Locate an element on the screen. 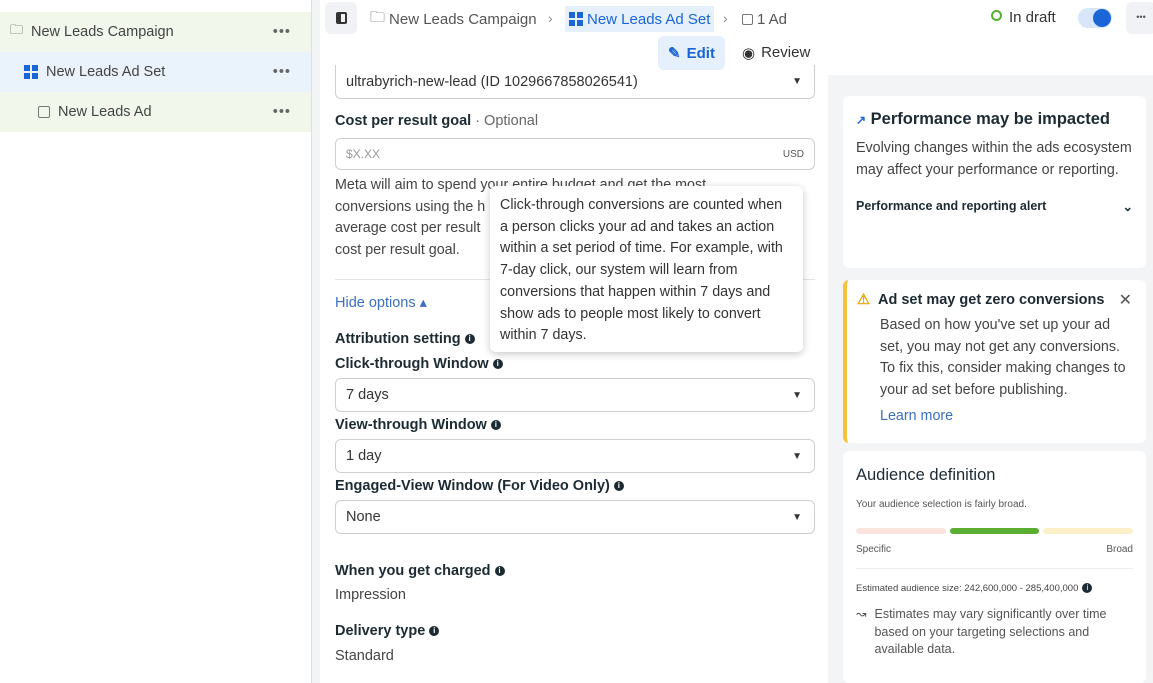  click-window-select: 7 days ▼ is located at coordinates (575, 395).